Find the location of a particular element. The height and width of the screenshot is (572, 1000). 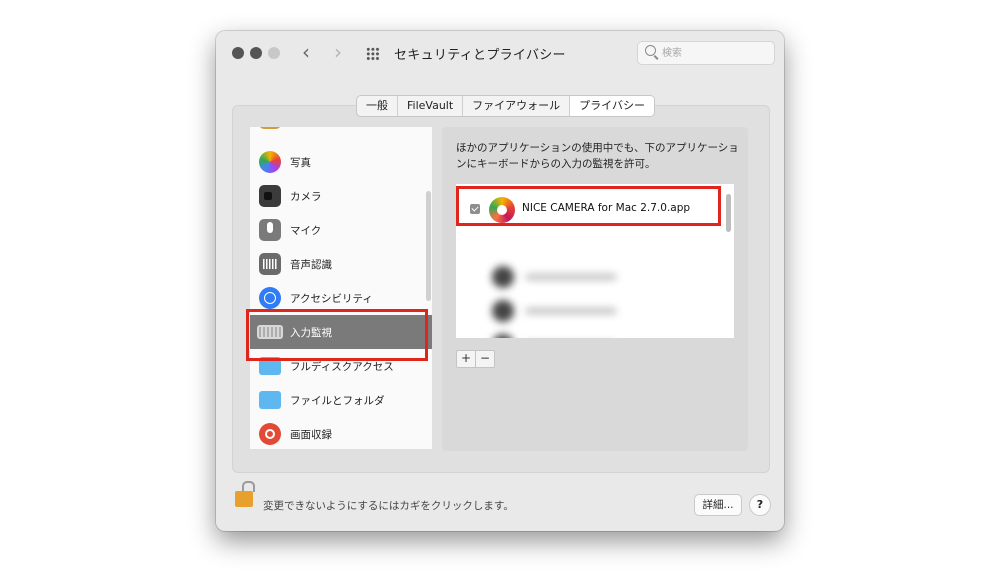

chevron-left-icon: ‹ is located at coordinates (306, 52).